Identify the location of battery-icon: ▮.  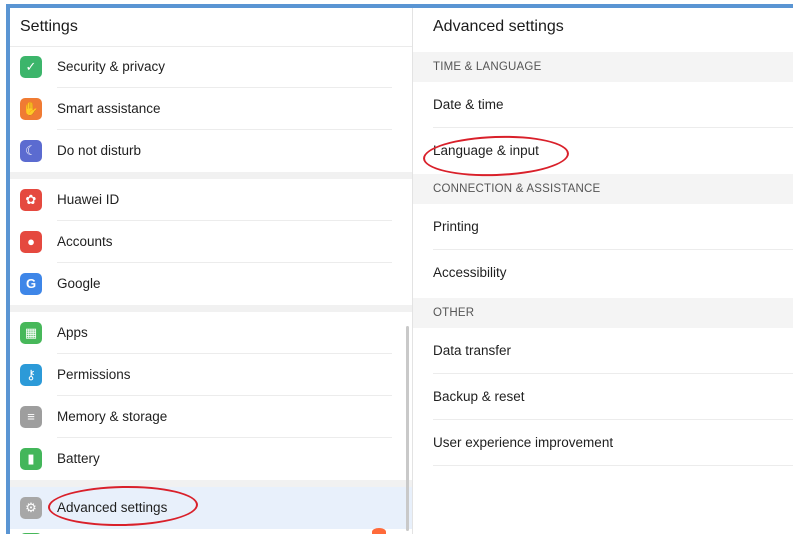
(31, 459).